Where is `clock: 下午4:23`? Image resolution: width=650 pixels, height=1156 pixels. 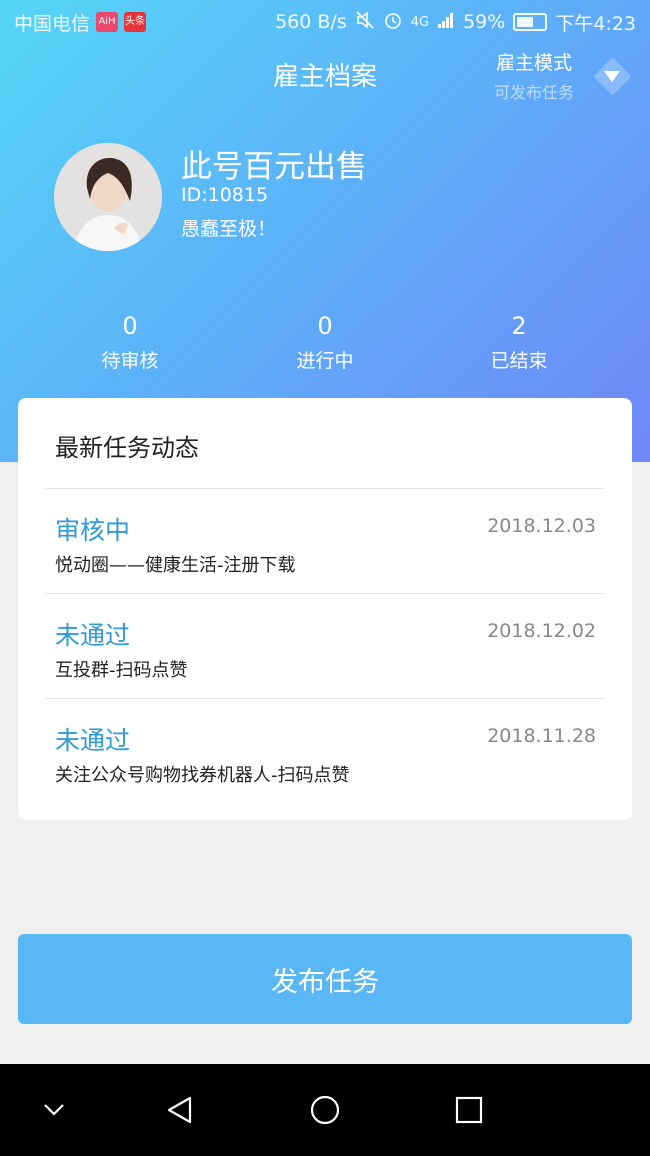 clock: 下午4:23 is located at coordinates (595, 23).